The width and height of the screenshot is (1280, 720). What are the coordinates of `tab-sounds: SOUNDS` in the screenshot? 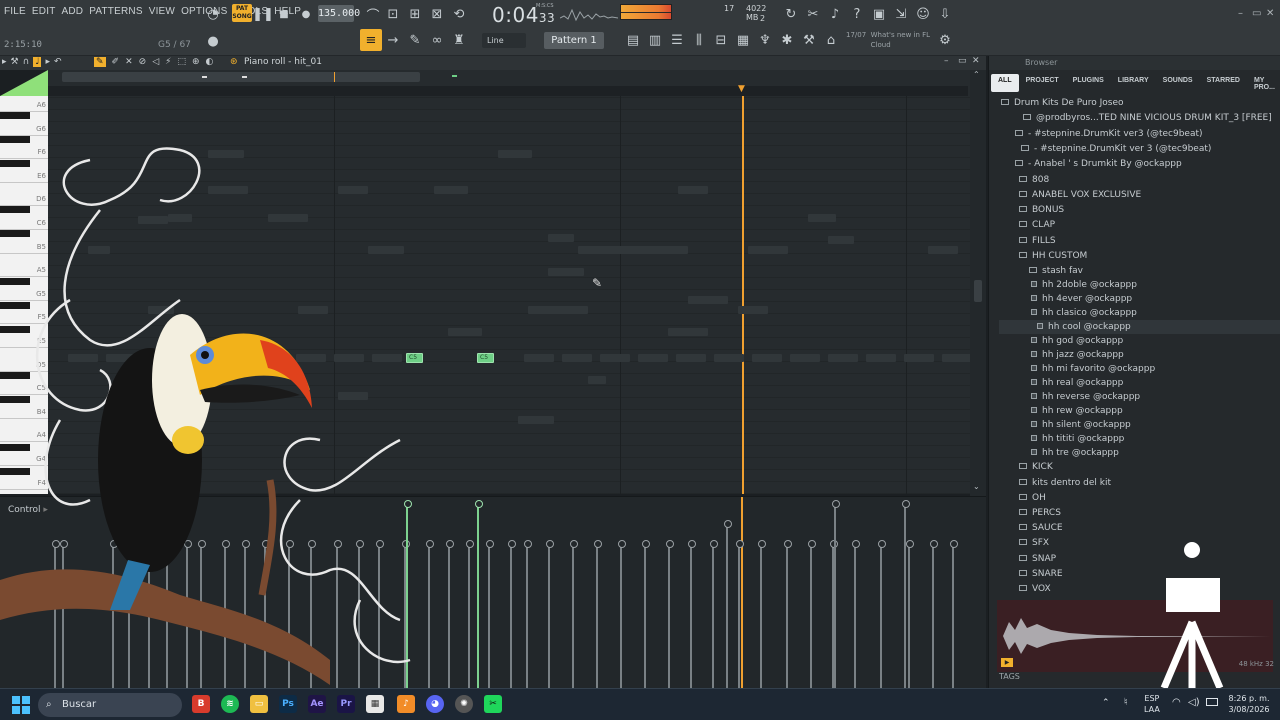 It's located at (1178, 83).